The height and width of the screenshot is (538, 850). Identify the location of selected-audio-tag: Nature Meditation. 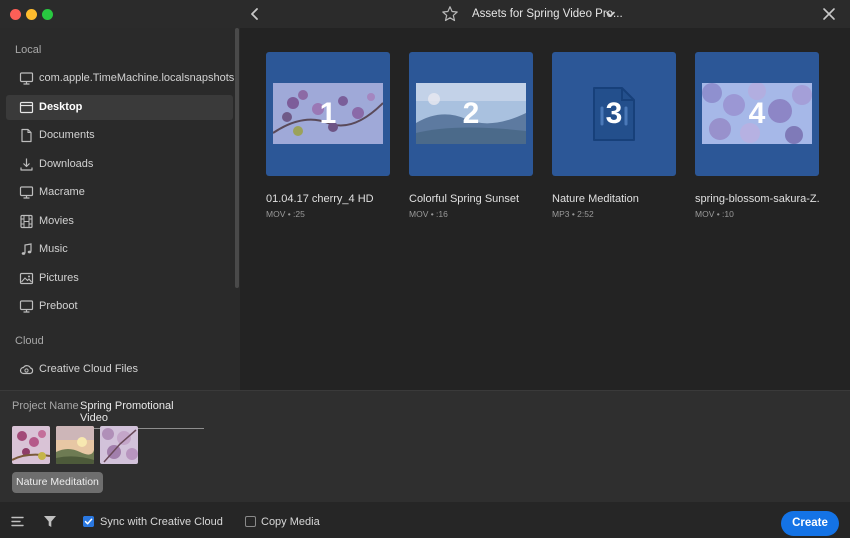
(57, 482).